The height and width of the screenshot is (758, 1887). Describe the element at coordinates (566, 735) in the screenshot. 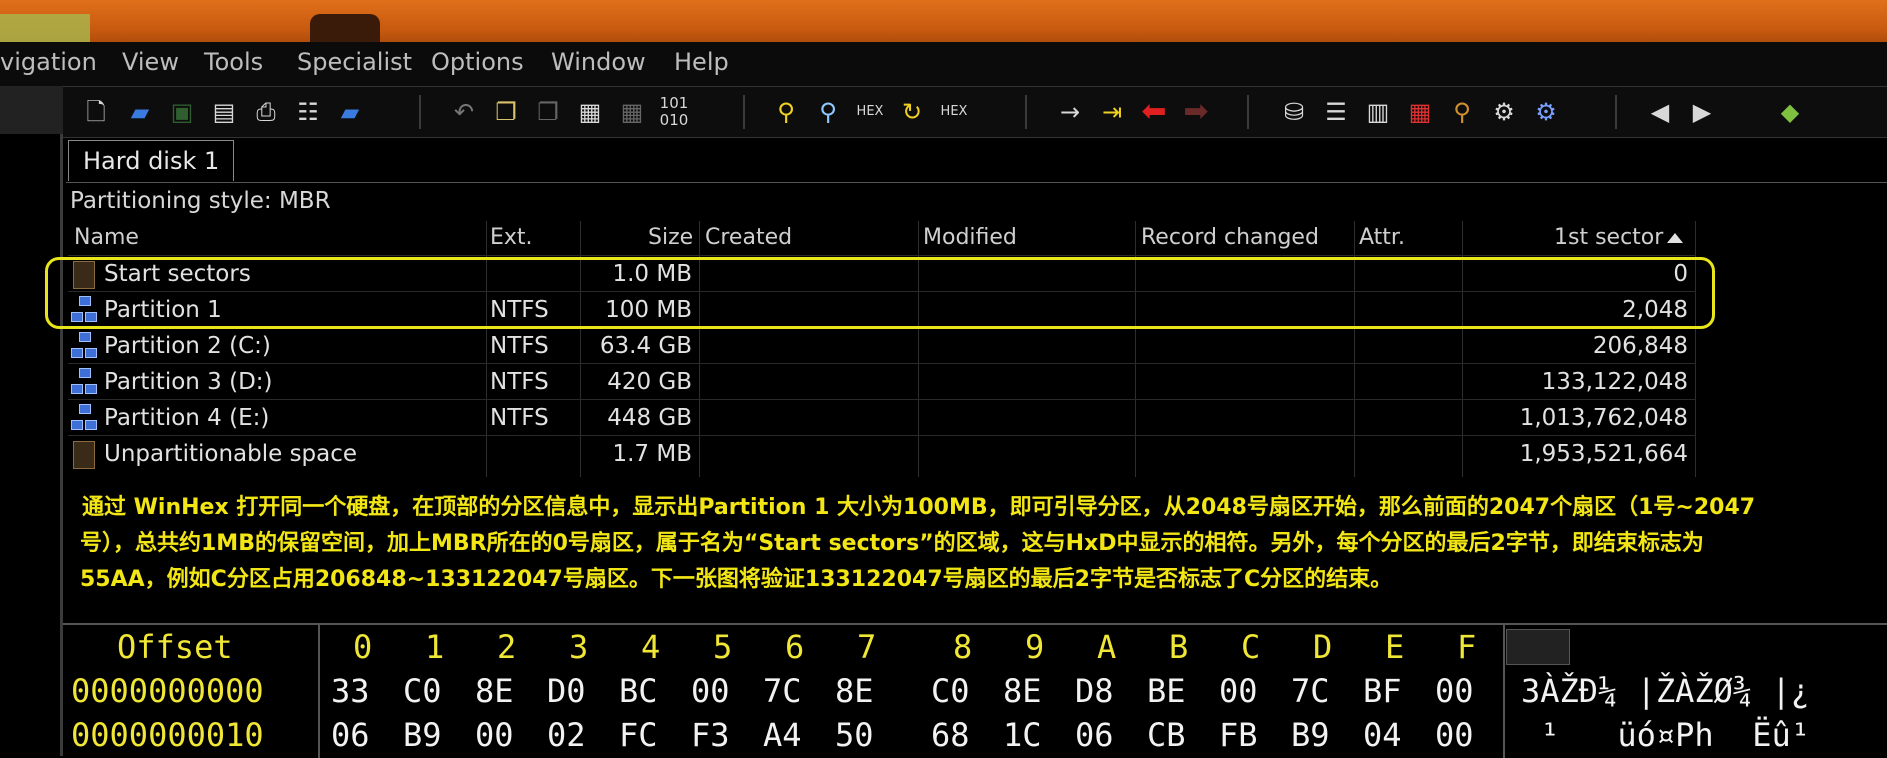

I see `hex-byte: 02` at that location.